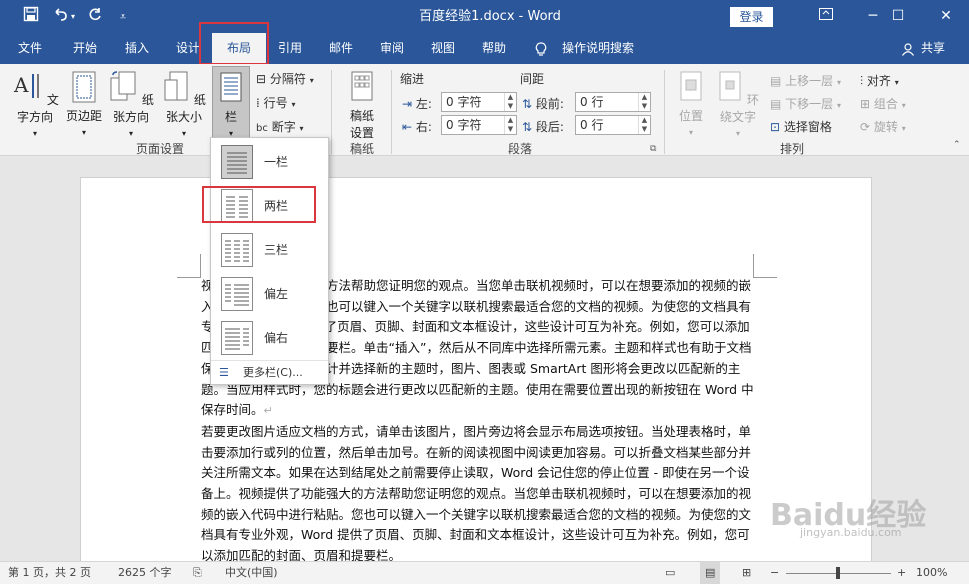 The image size is (969, 584). Describe the element at coordinates (290, 48) in the screenshot. I see `tab-references: 引用` at that location.